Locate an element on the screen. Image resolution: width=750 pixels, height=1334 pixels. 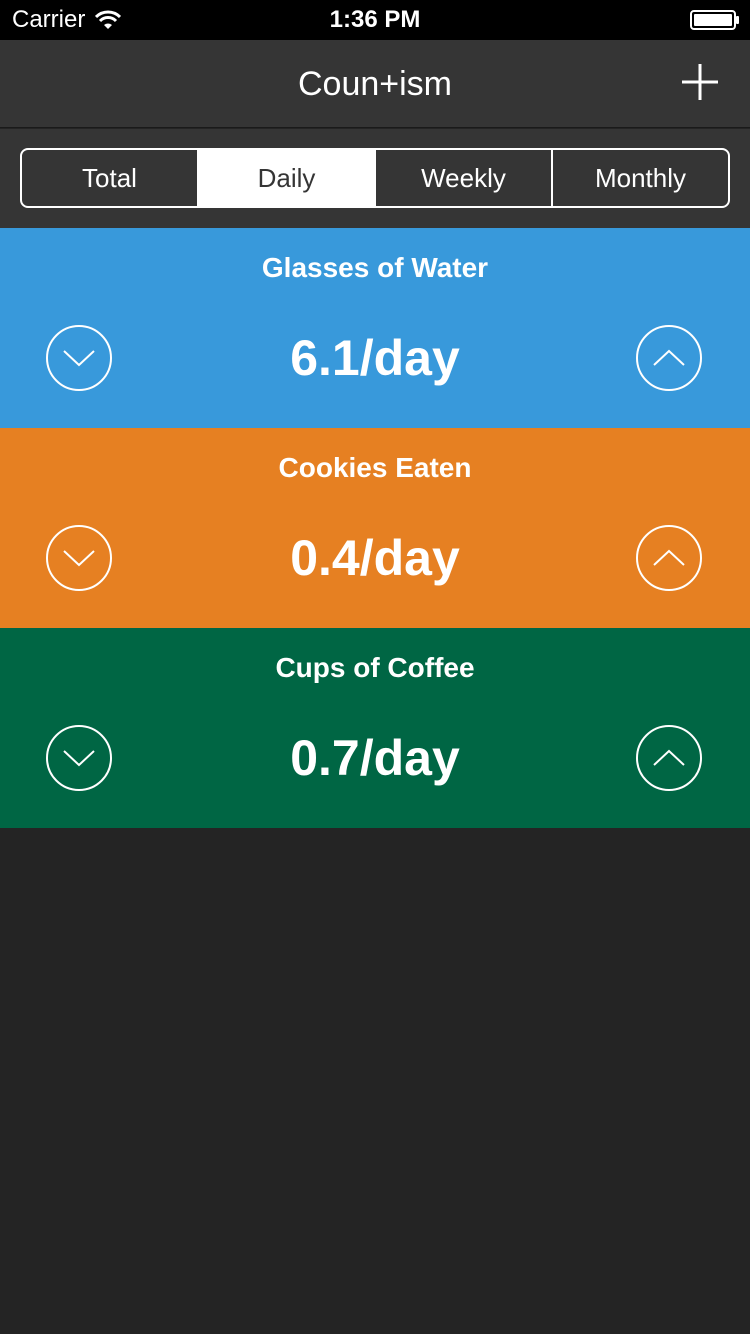
navigation-bar: Coun+ism is located at coordinates (375, 84).